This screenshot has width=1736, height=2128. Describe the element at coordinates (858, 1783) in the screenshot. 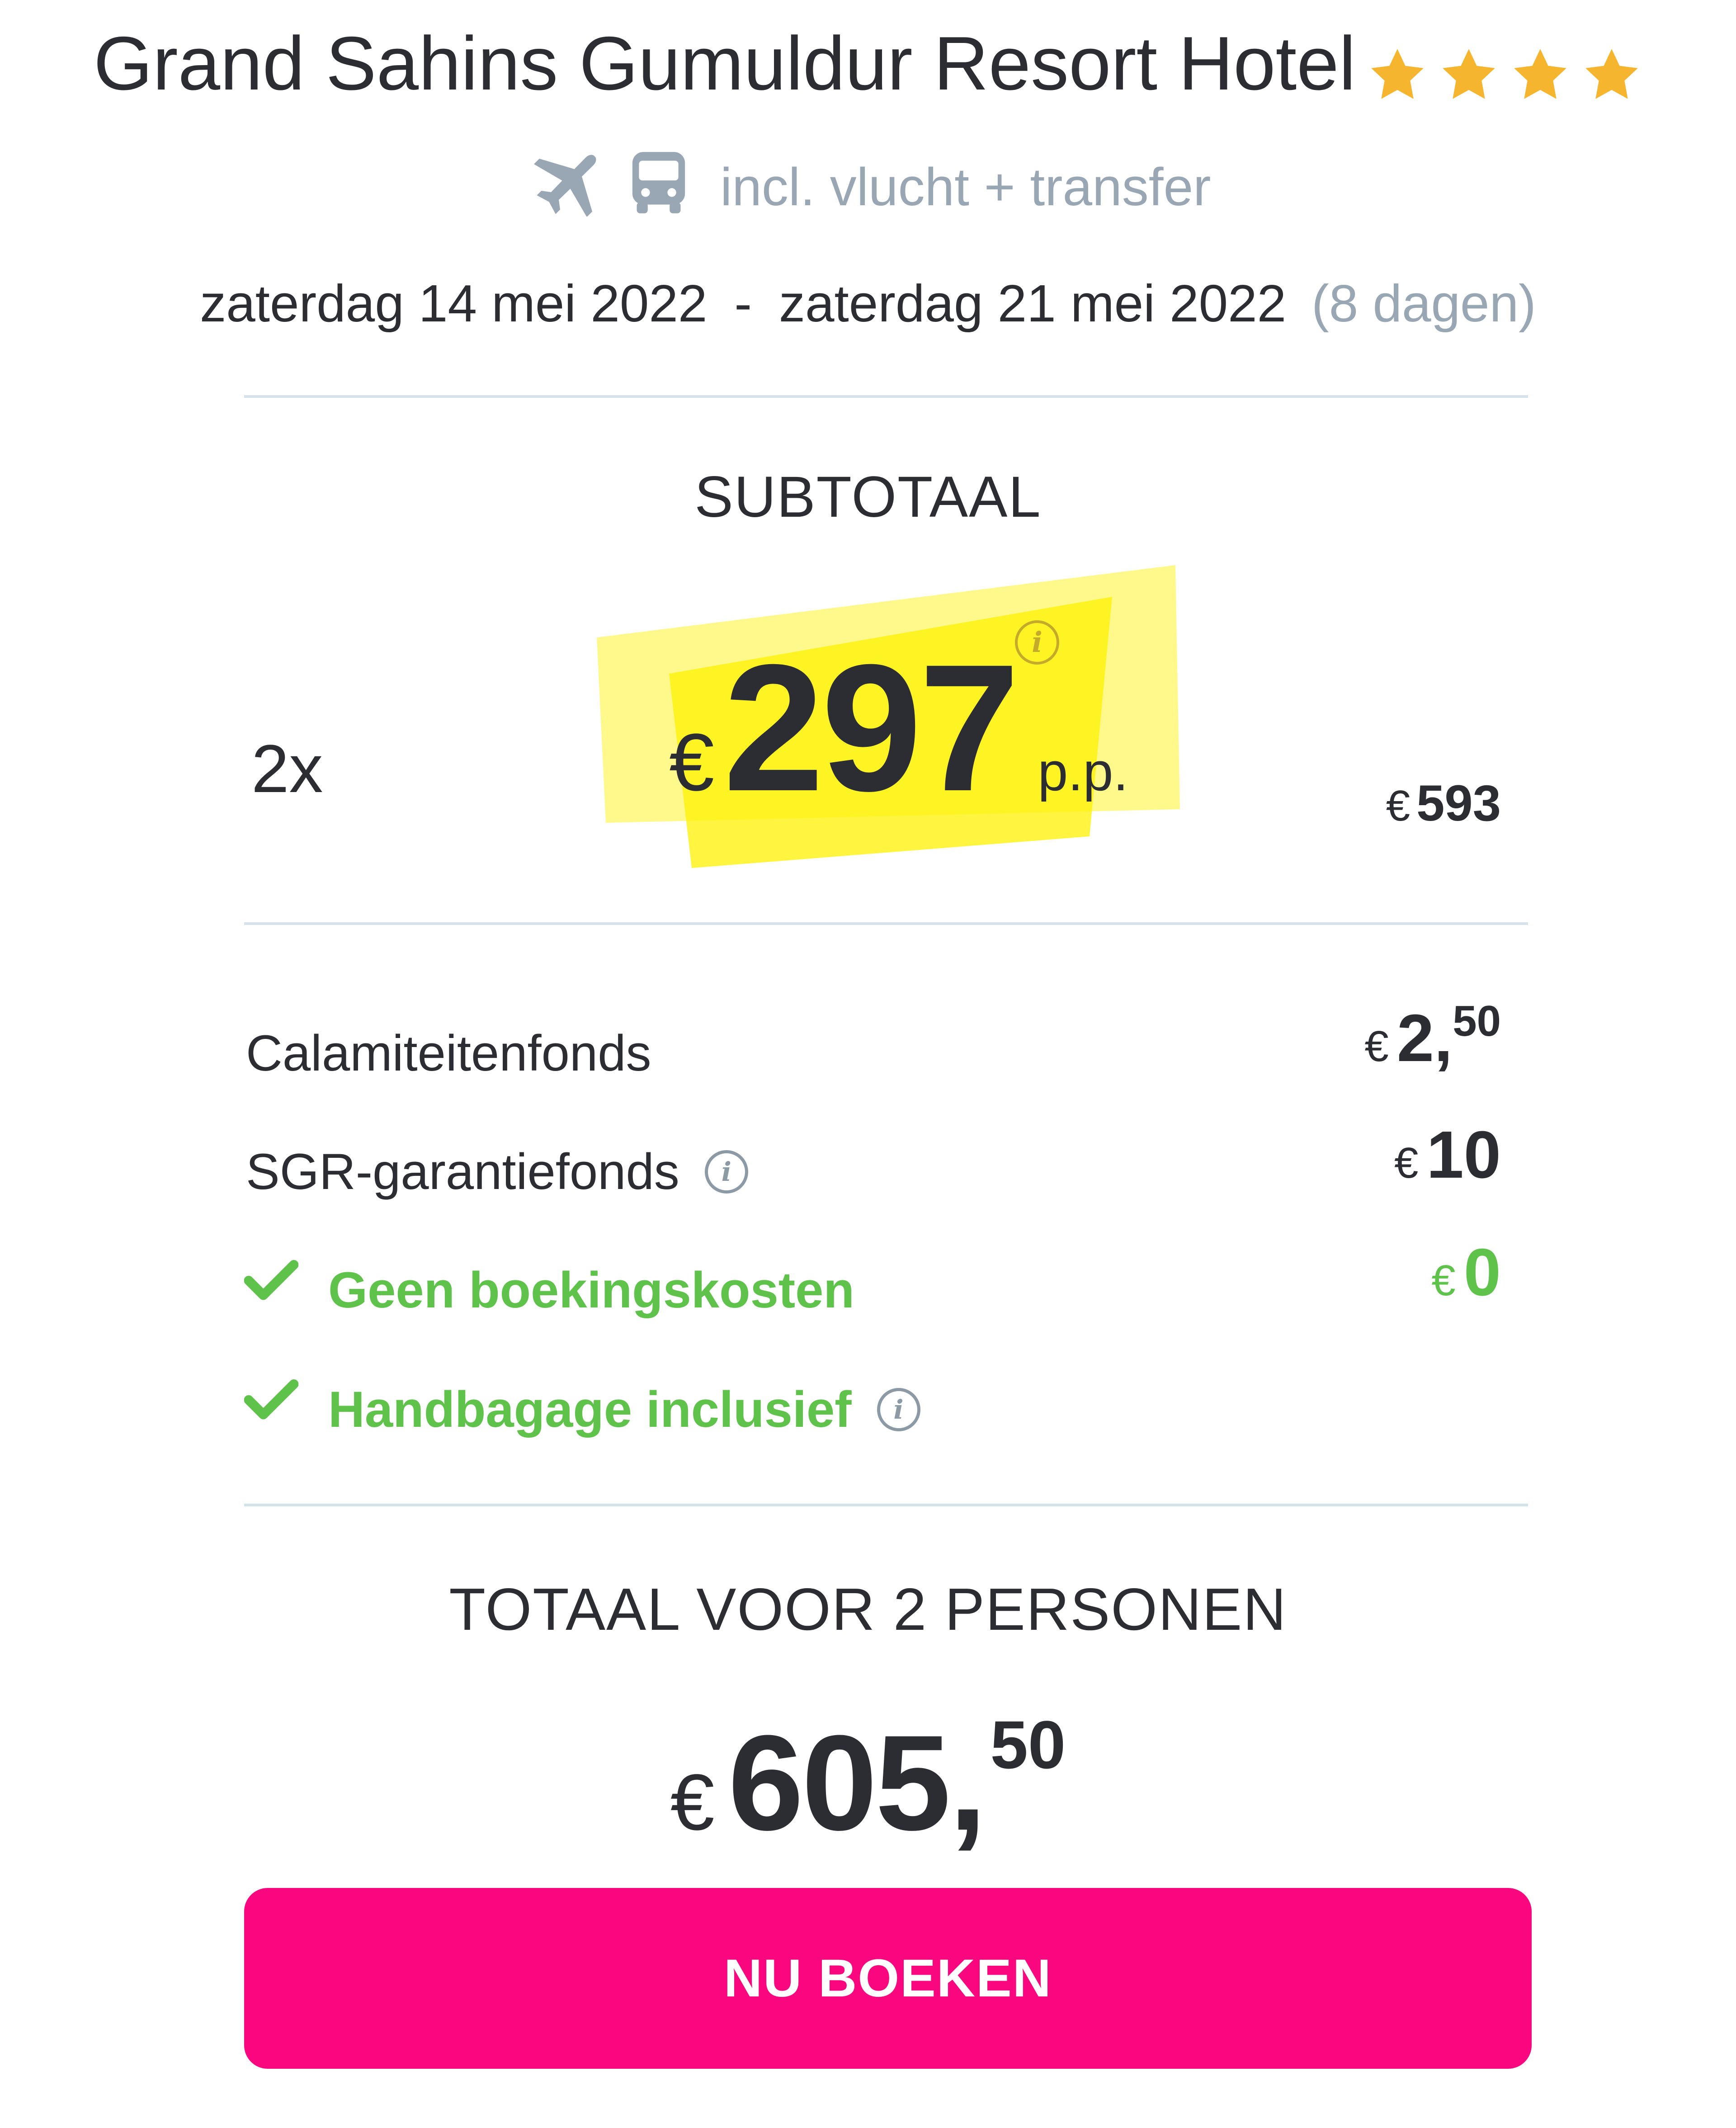

I see `total-amount-whole: 605,` at that location.